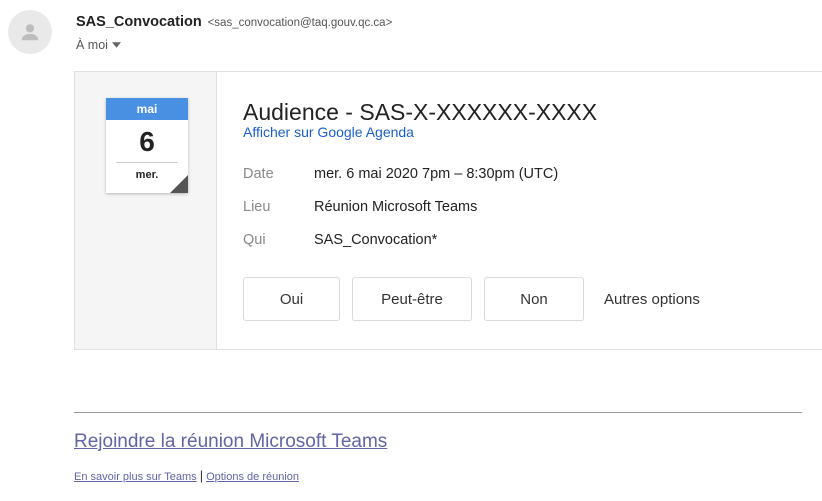 The image size is (822, 501). I want to click on rsvp-yes-button: Oui, so click(291, 299).